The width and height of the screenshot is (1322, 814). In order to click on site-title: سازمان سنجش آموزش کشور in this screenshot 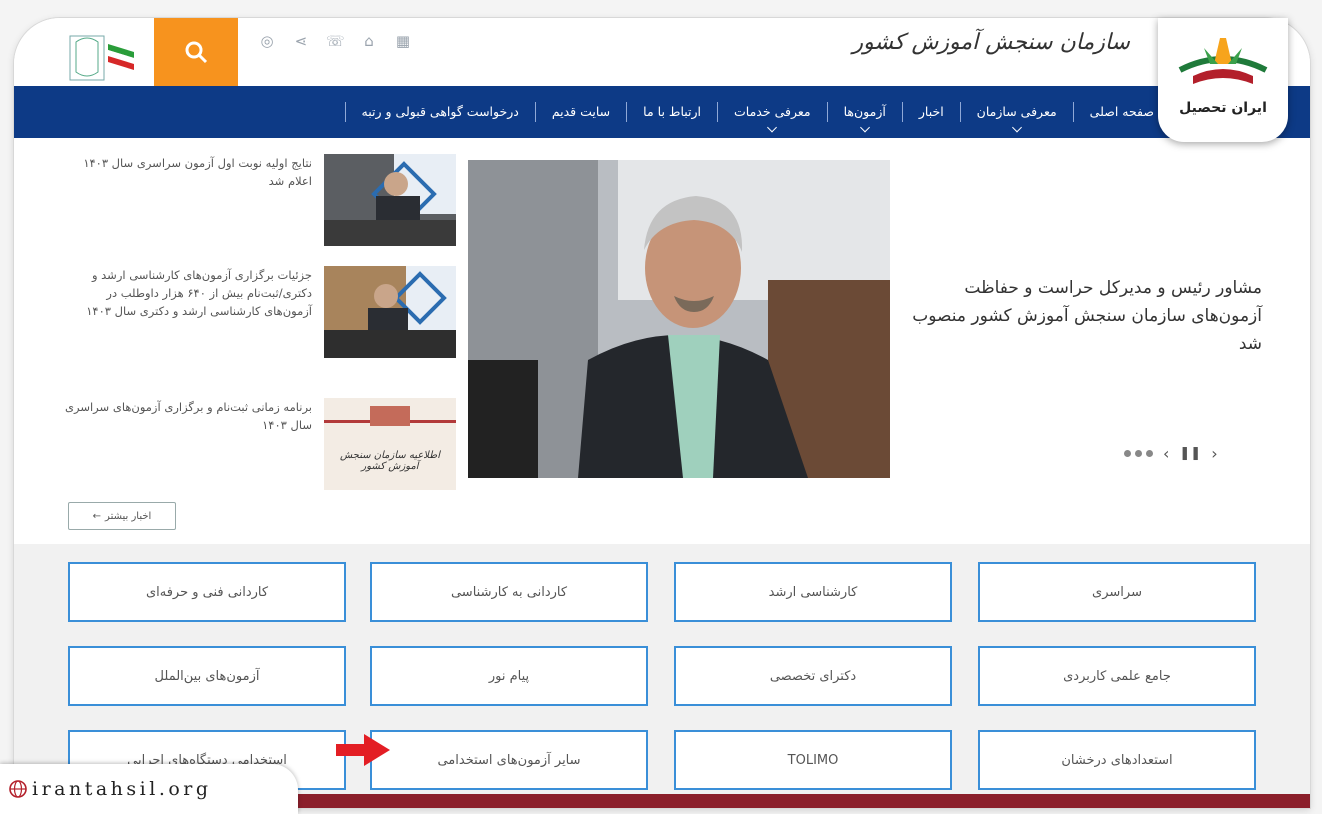, I will do `click(991, 42)`.